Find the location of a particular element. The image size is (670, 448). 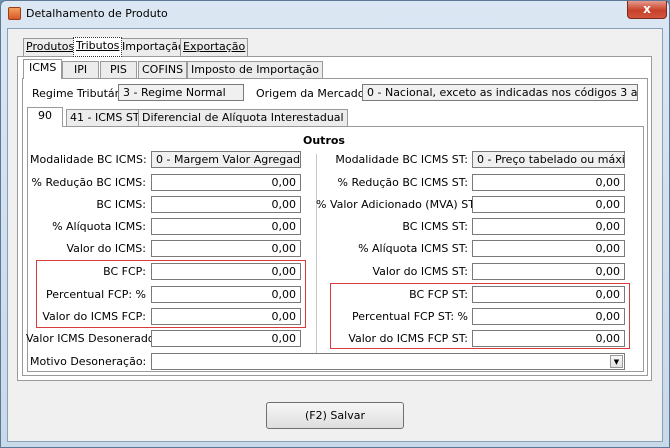

bc-fcp-st-field: 0,00 is located at coordinates (548, 294).